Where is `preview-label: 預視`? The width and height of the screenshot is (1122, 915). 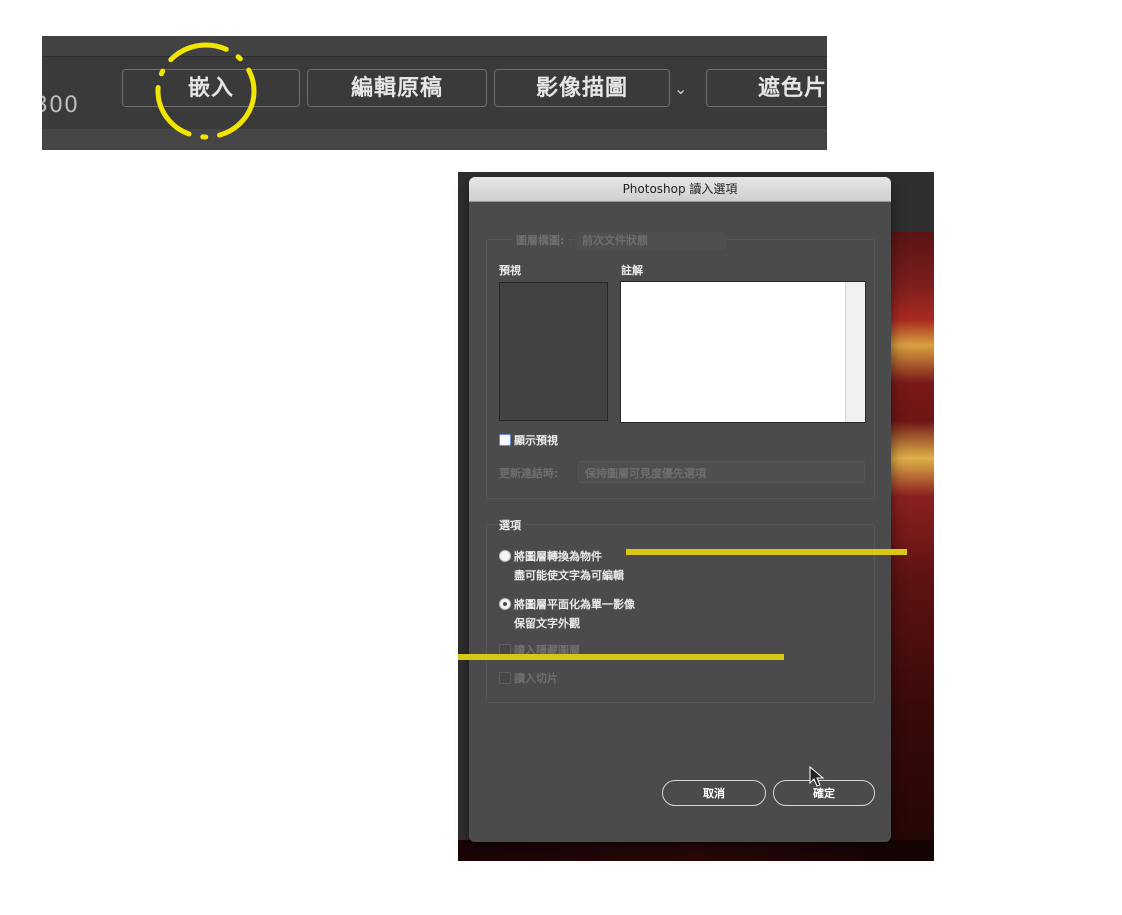
preview-label: 預視 is located at coordinates (510, 270).